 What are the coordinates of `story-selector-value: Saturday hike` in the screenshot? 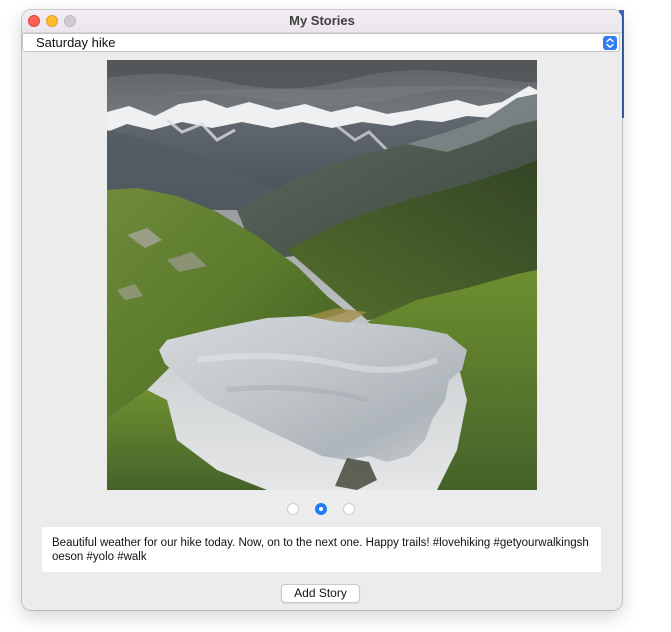 It's located at (76, 42).